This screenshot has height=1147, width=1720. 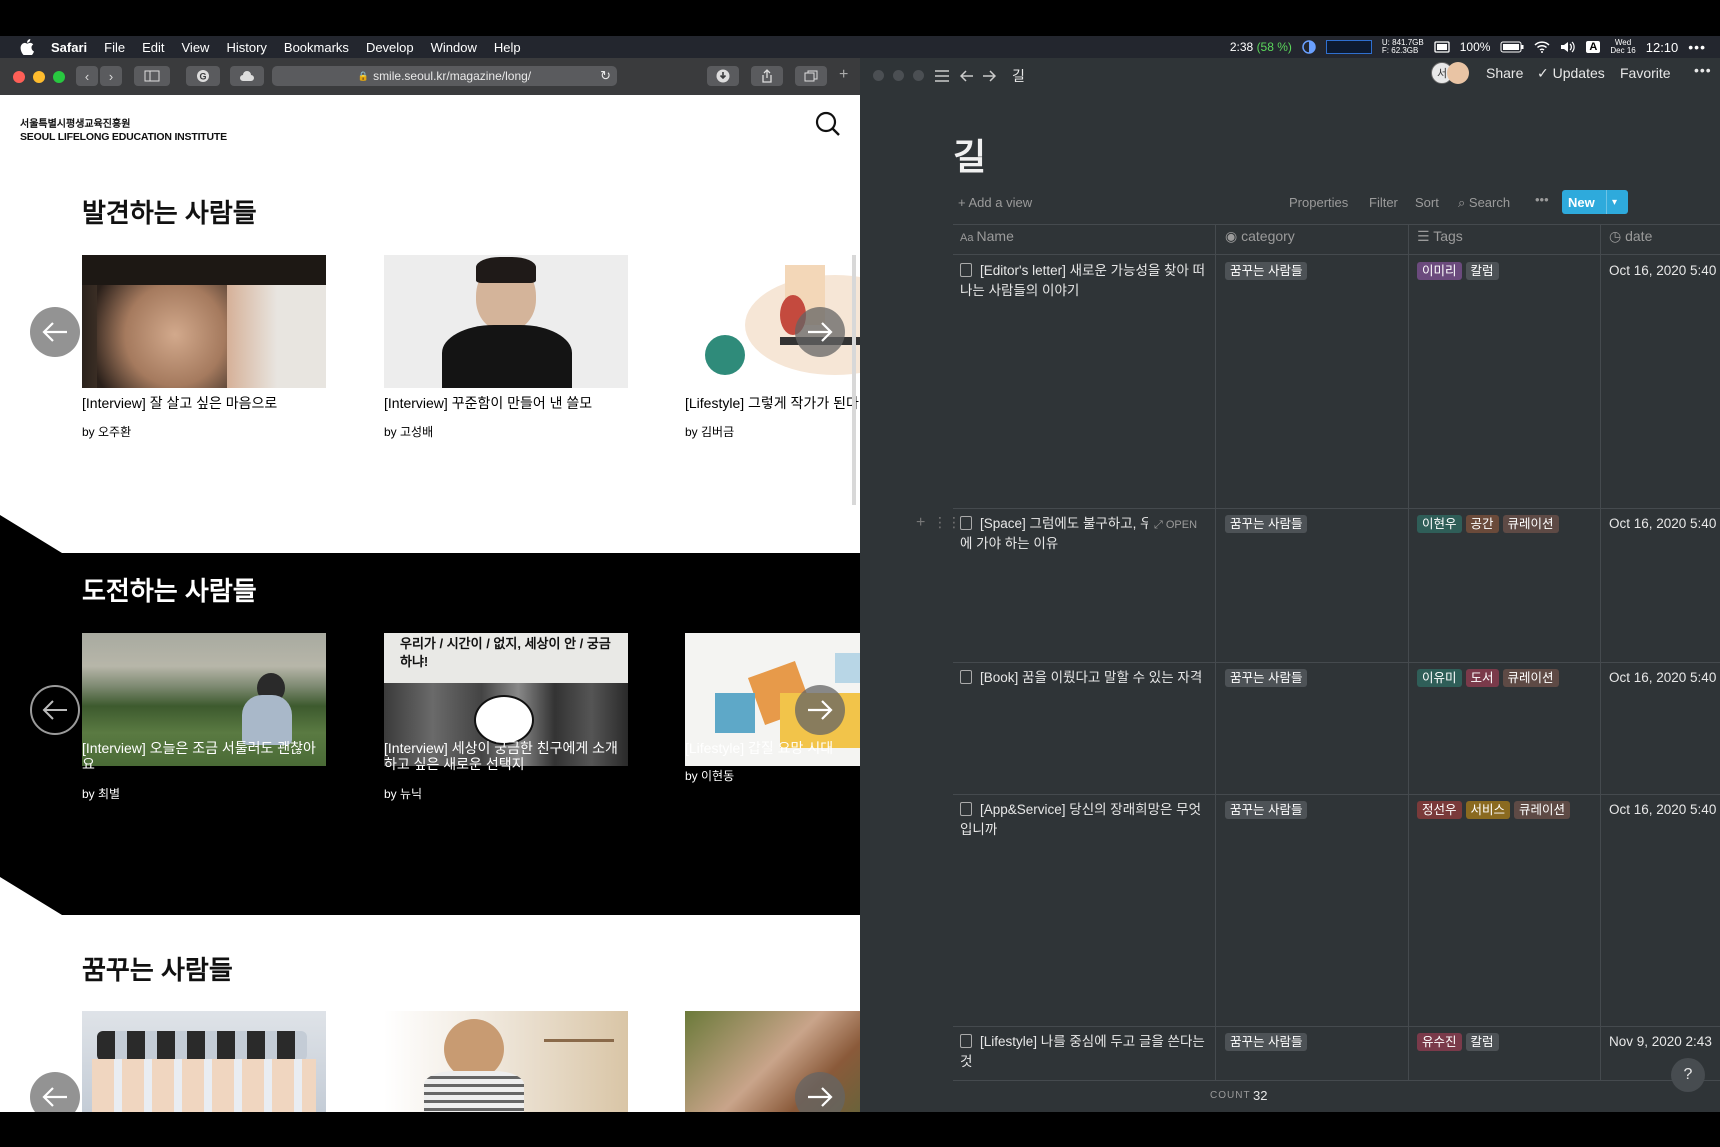 What do you see at coordinates (246, 47) in the screenshot?
I see `menu-history: History` at bounding box center [246, 47].